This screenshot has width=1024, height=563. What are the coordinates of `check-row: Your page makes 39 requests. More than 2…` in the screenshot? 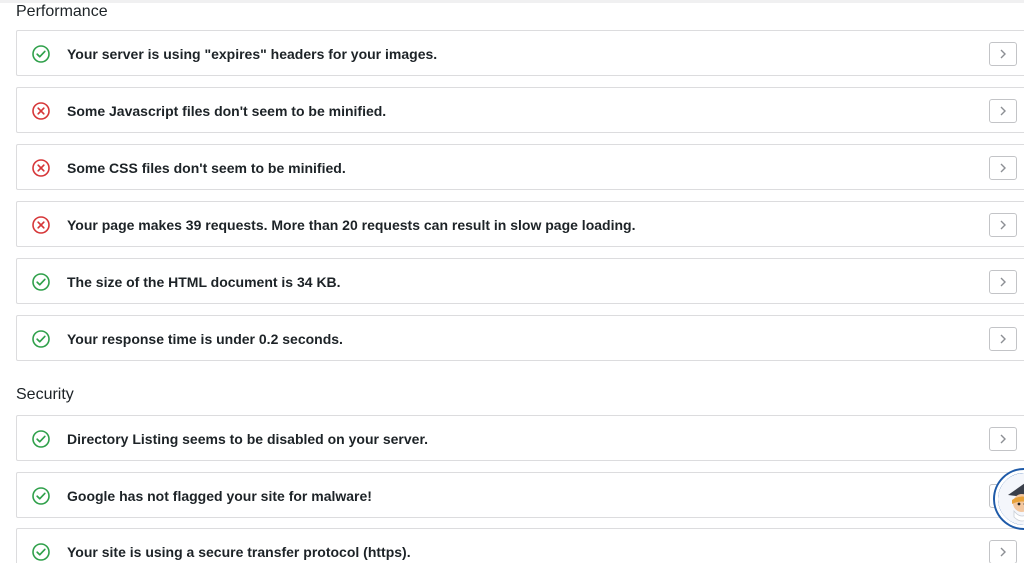 It's located at (520, 224).